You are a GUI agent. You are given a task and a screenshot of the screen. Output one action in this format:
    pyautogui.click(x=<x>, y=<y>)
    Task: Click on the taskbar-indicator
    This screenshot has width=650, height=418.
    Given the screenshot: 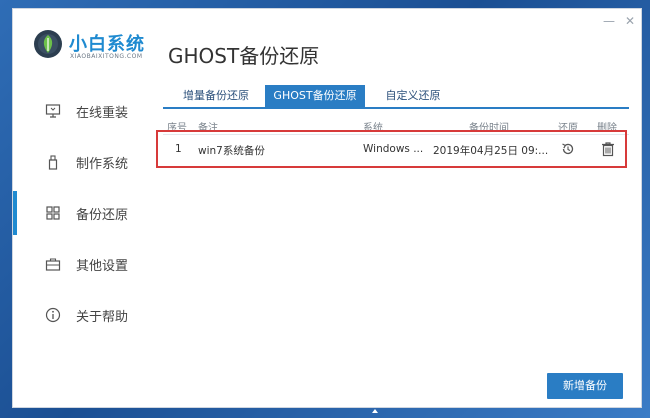 What is the action you would take?
    pyautogui.click(x=375, y=411)
    